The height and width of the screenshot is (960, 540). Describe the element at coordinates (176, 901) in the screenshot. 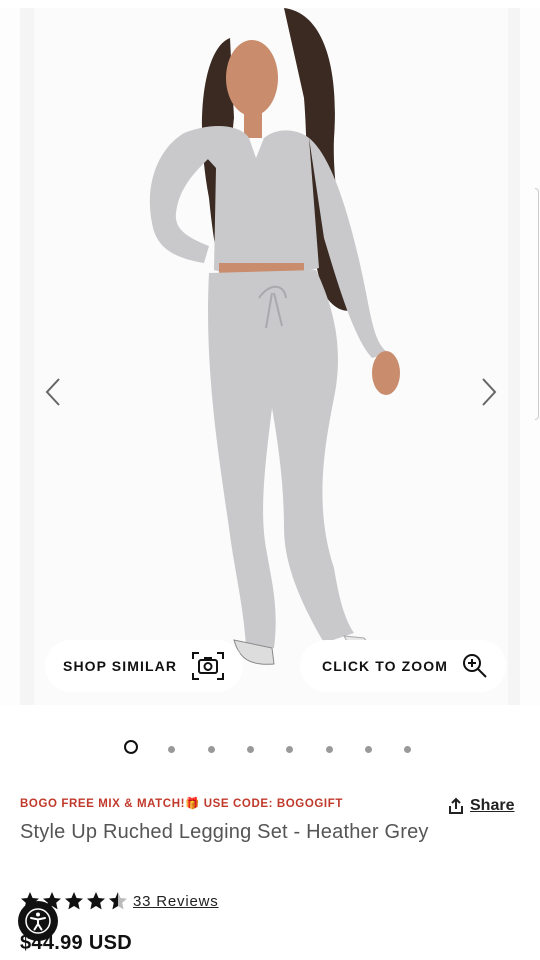

I see `reviews-link: 33 Reviews` at that location.